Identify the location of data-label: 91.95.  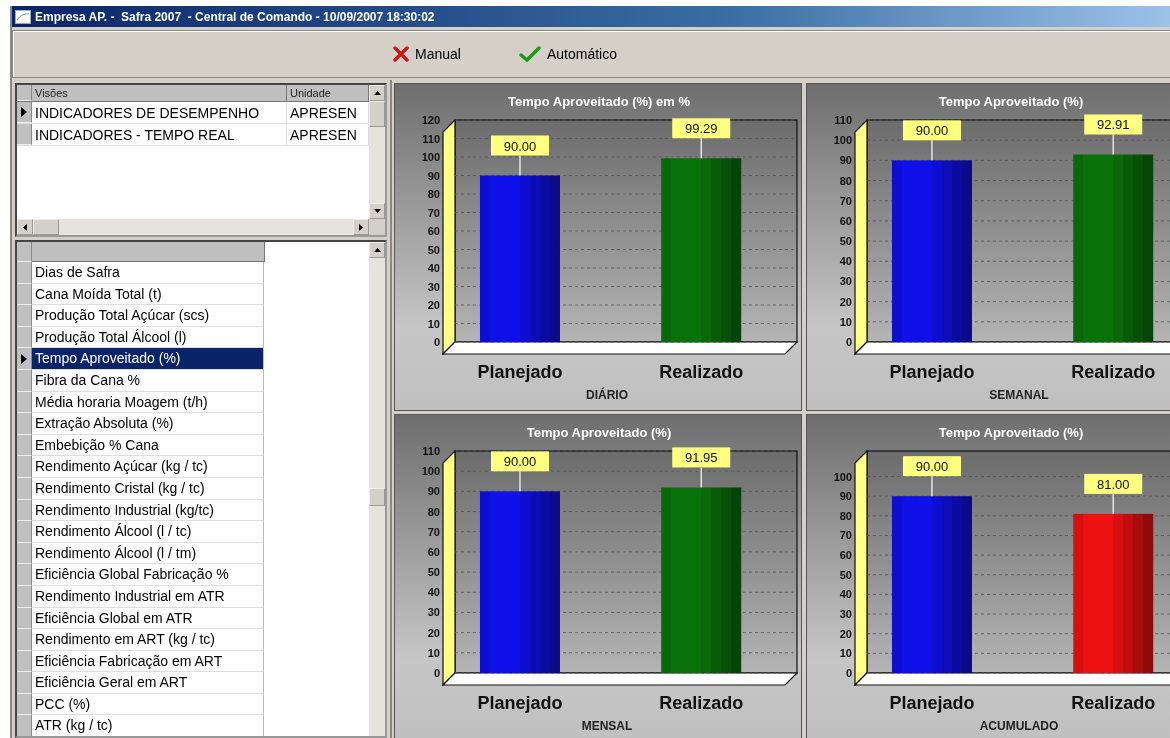
(701, 458).